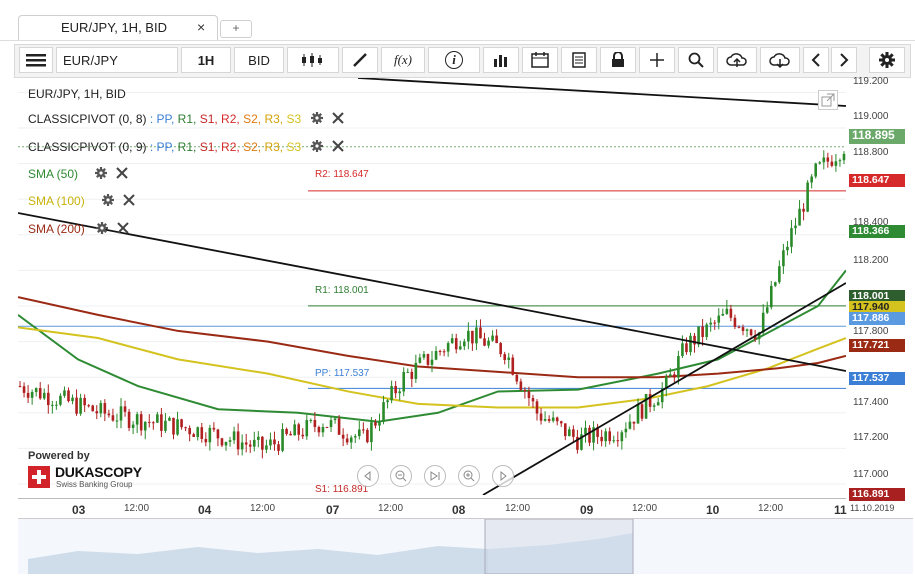  What do you see at coordinates (844, 60) in the screenshot?
I see `scroll-right-button` at bounding box center [844, 60].